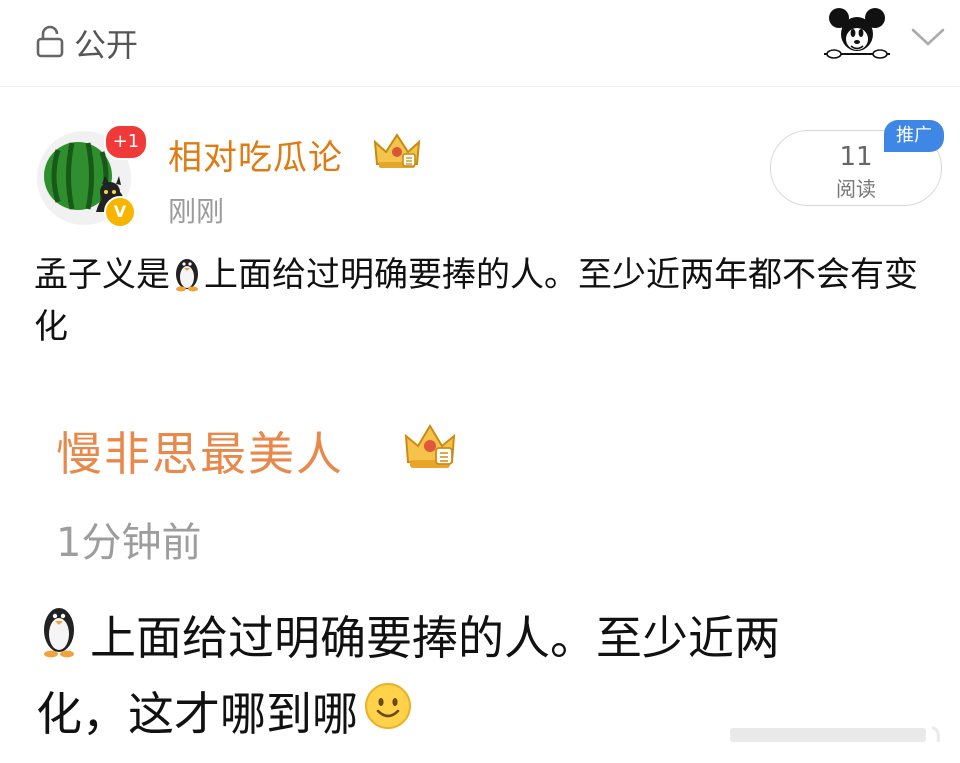  I want to click on quoted-text-line1: 上面给过明确要捧的人。至少近两, so click(408, 634).